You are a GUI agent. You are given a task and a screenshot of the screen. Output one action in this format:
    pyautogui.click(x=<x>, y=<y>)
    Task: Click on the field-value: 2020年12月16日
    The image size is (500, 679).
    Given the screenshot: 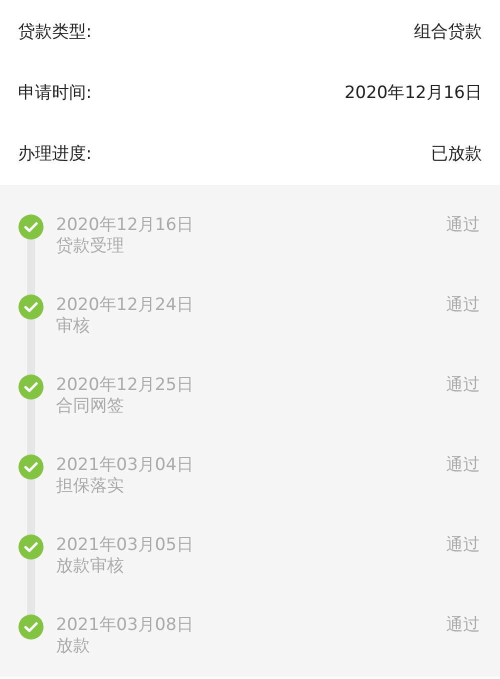 What is the action you would take?
    pyautogui.click(x=413, y=93)
    